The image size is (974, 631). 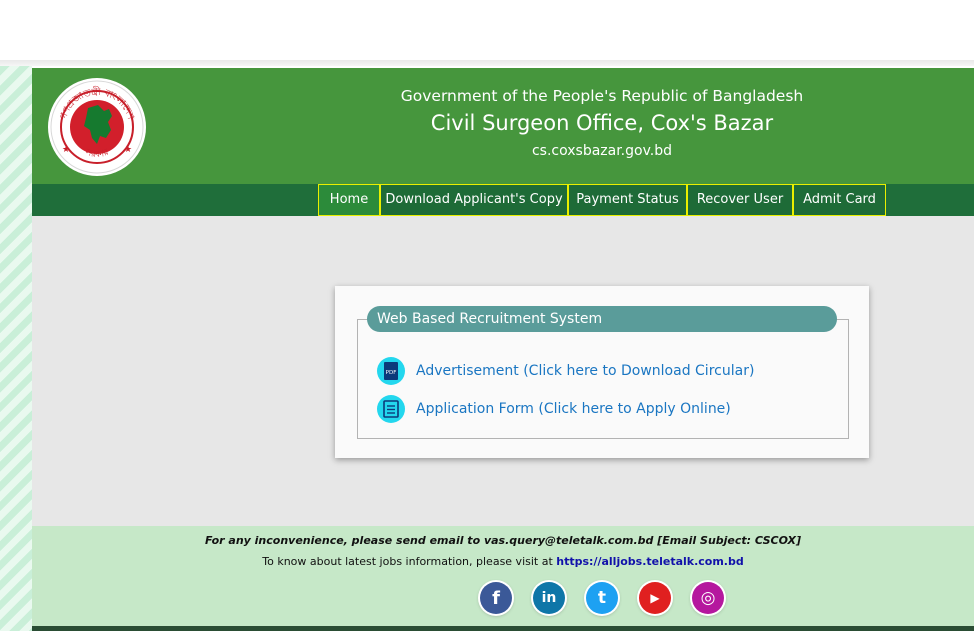 I want to click on nav-home: Home, so click(x=349, y=200).